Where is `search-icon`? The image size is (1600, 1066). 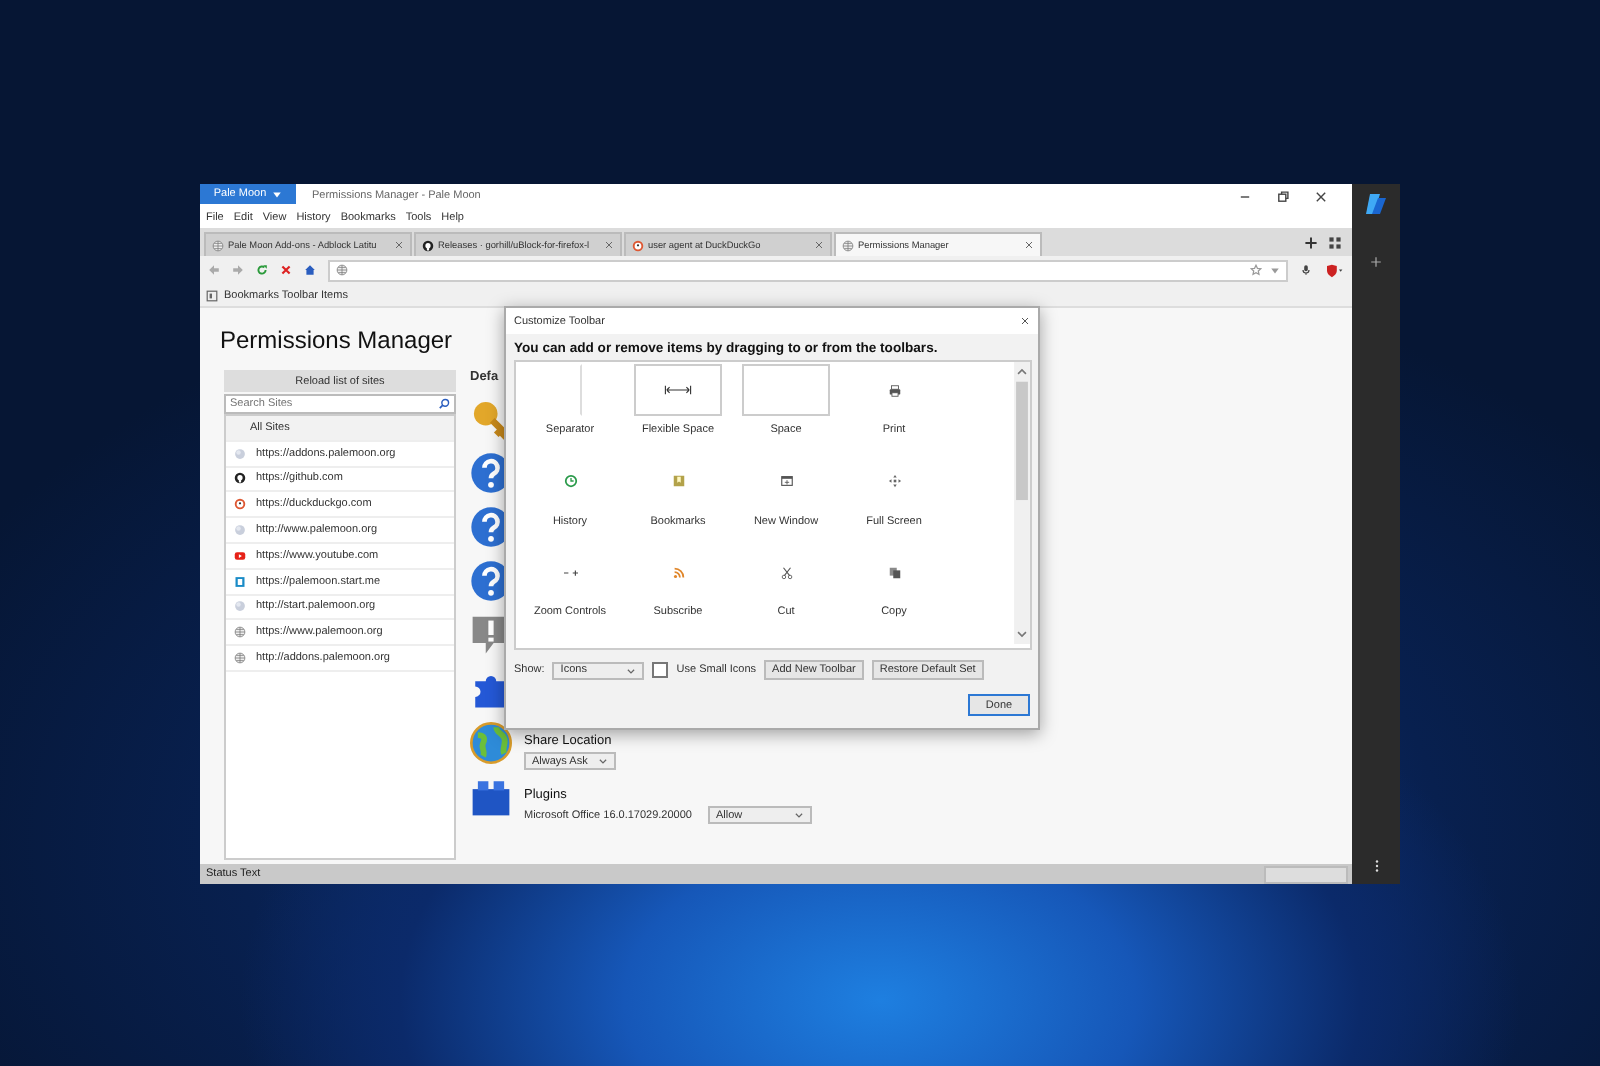
search-icon is located at coordinates (444, 404).